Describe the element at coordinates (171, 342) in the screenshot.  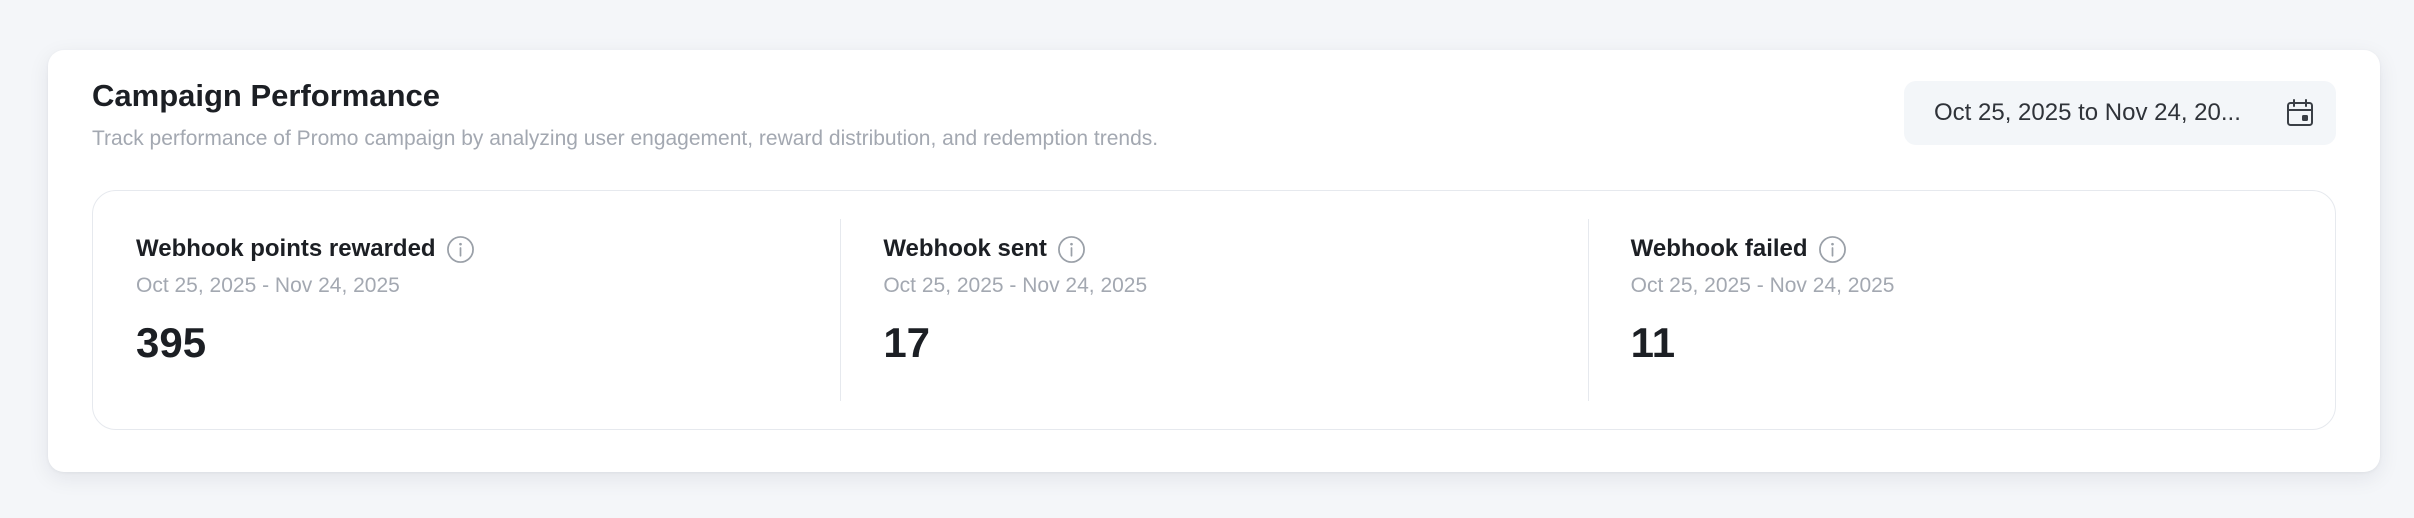
I see `stat-value: 395` at that location.